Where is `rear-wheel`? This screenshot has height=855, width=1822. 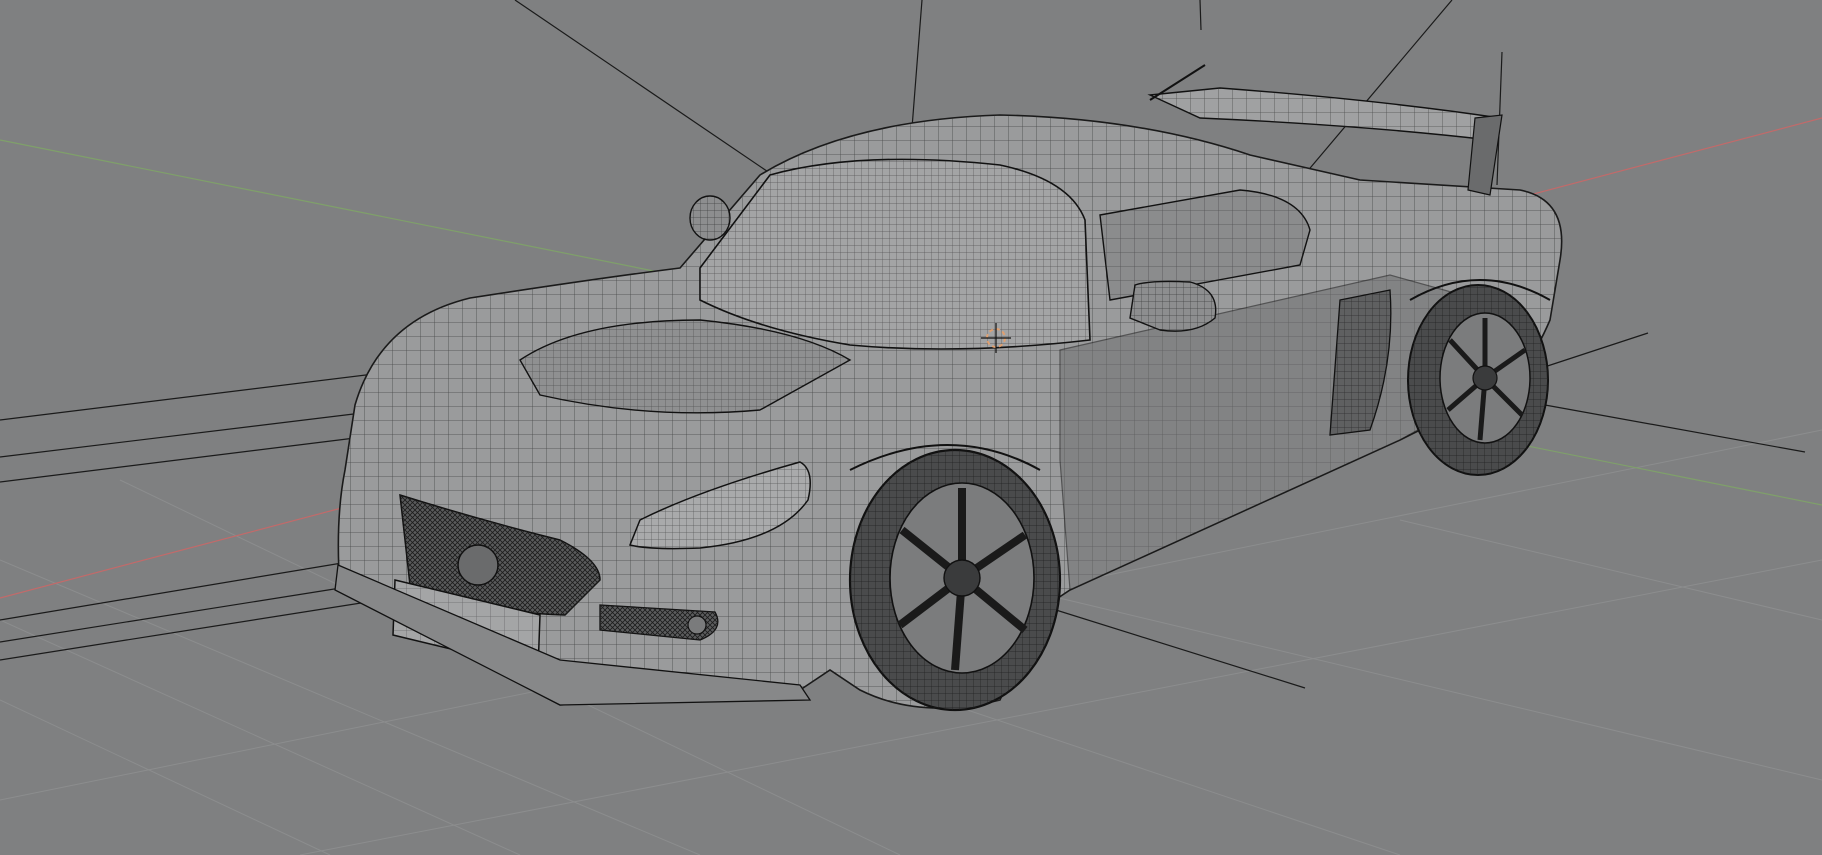 rear-wheel is located at coordinates (1478, 380).